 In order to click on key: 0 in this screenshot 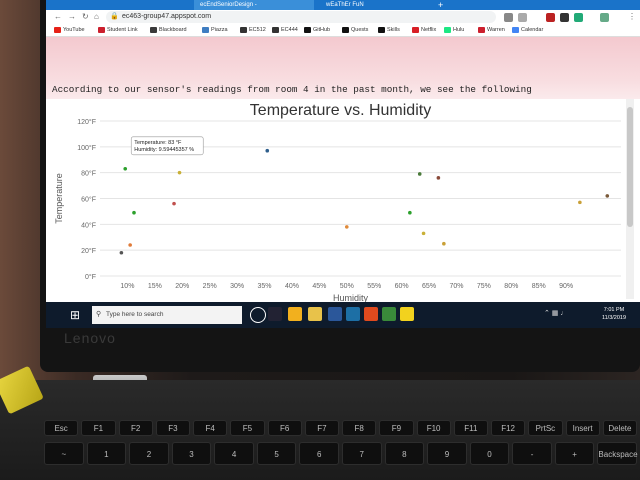, I will do `click(489, 453)`.